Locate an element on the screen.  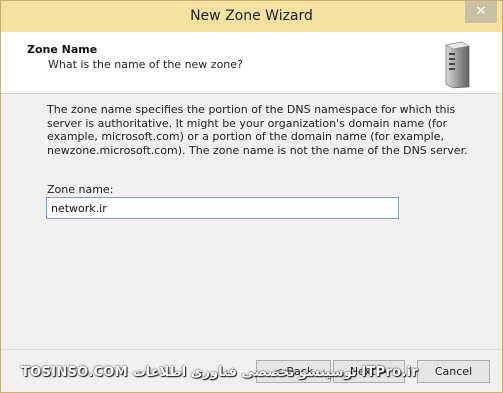
server-icon is located at coordinates (457, 65).